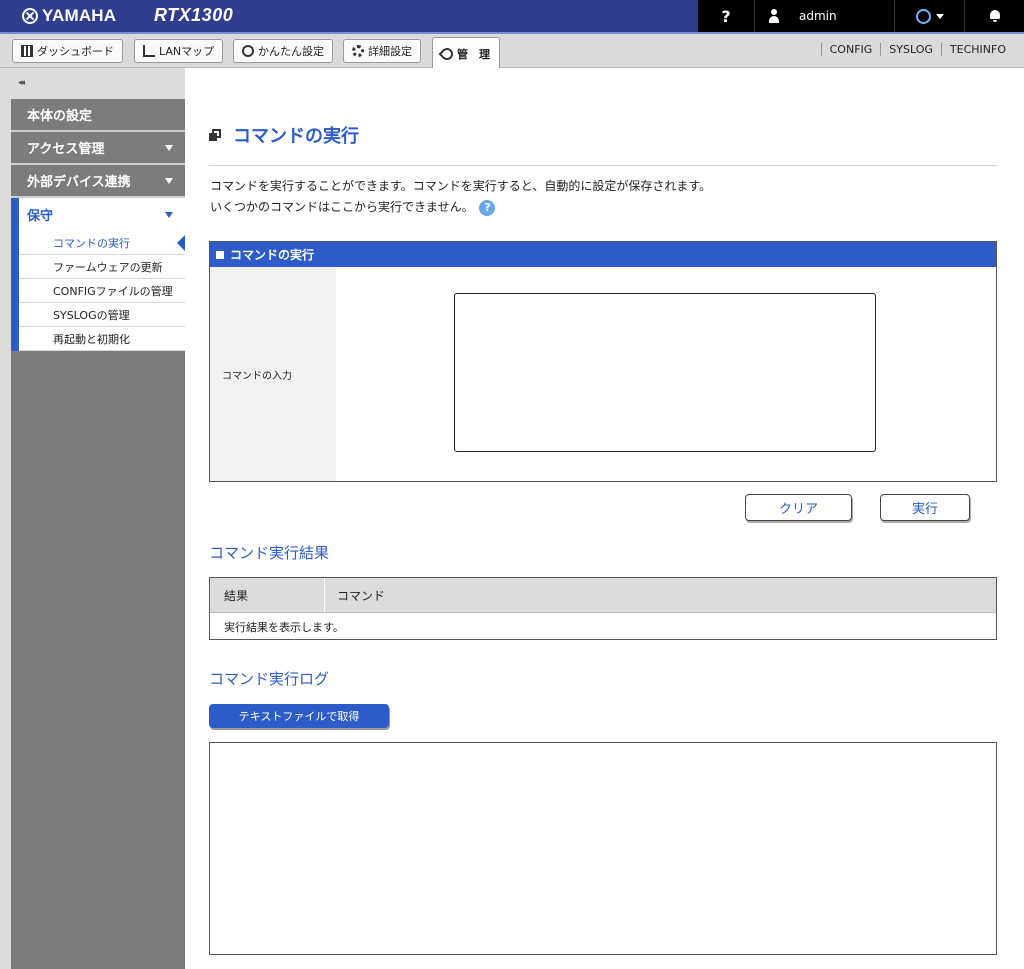 The width and height of the screenshot is (1024, 969). I want to click on tab-advanced-settings-label: 詳細設定, so click(390, 51).